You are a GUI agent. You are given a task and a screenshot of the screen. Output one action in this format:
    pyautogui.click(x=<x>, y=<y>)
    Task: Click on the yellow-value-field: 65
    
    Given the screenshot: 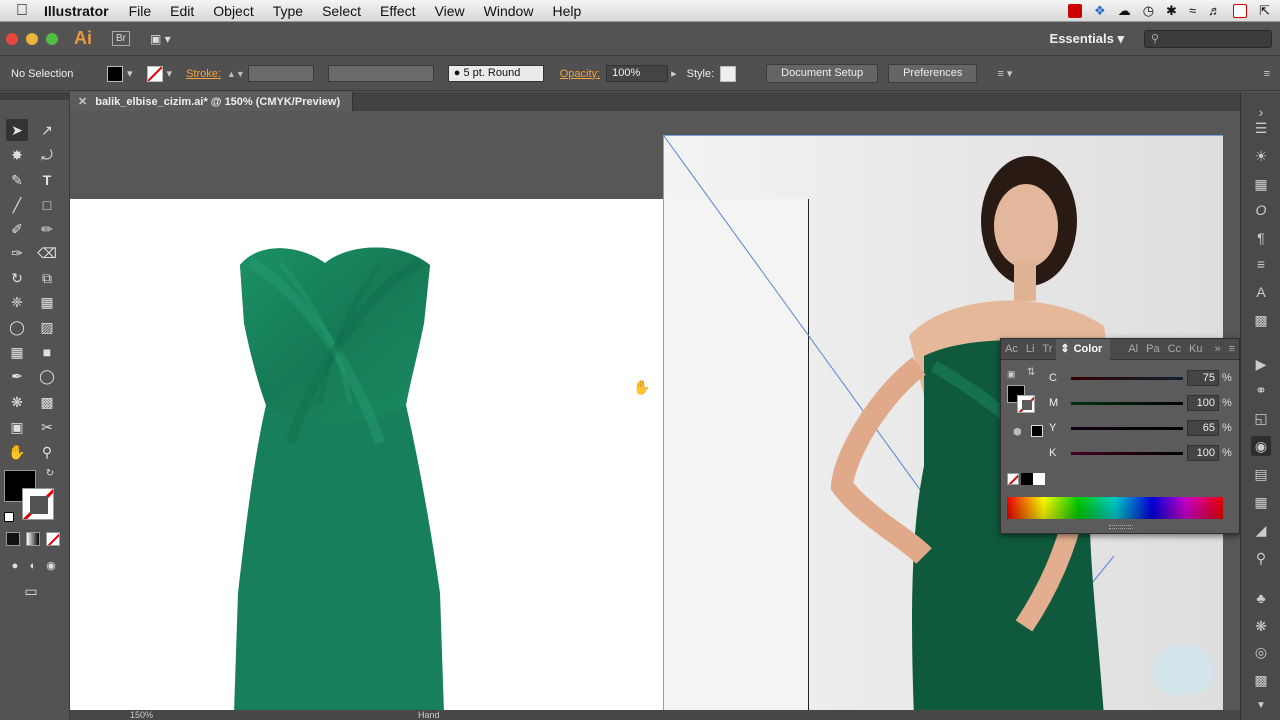 What is the action you would take?
    pyautogui.click(x=1203, y=428)
    